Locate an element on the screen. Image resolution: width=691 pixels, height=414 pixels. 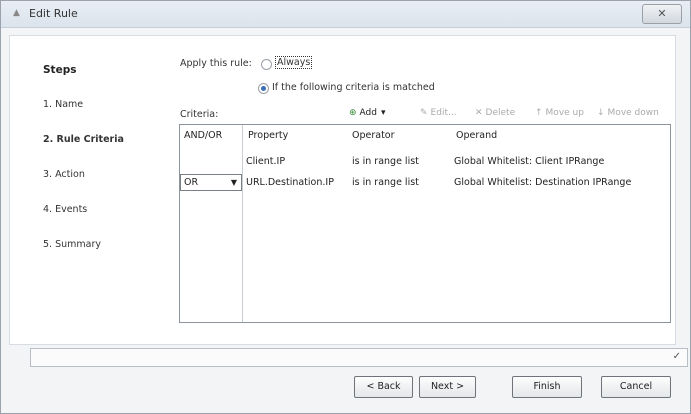
cancel-button: Cancel is located at coordinates (636, 387).